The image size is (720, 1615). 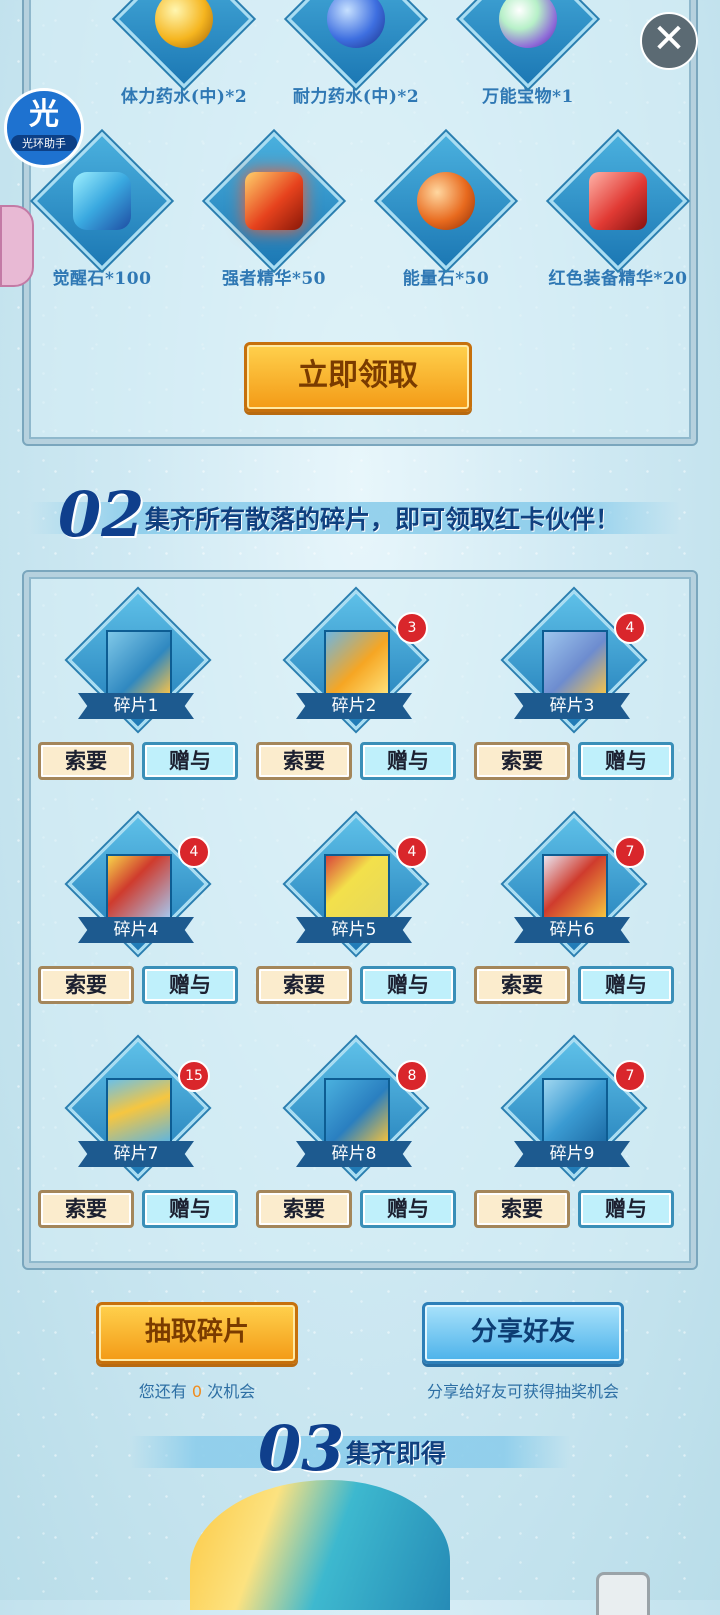 What do you see at coordinates (102, 201) in the screenshot?
I see `crystal-blue-icon` at bounding box center [102, 201].